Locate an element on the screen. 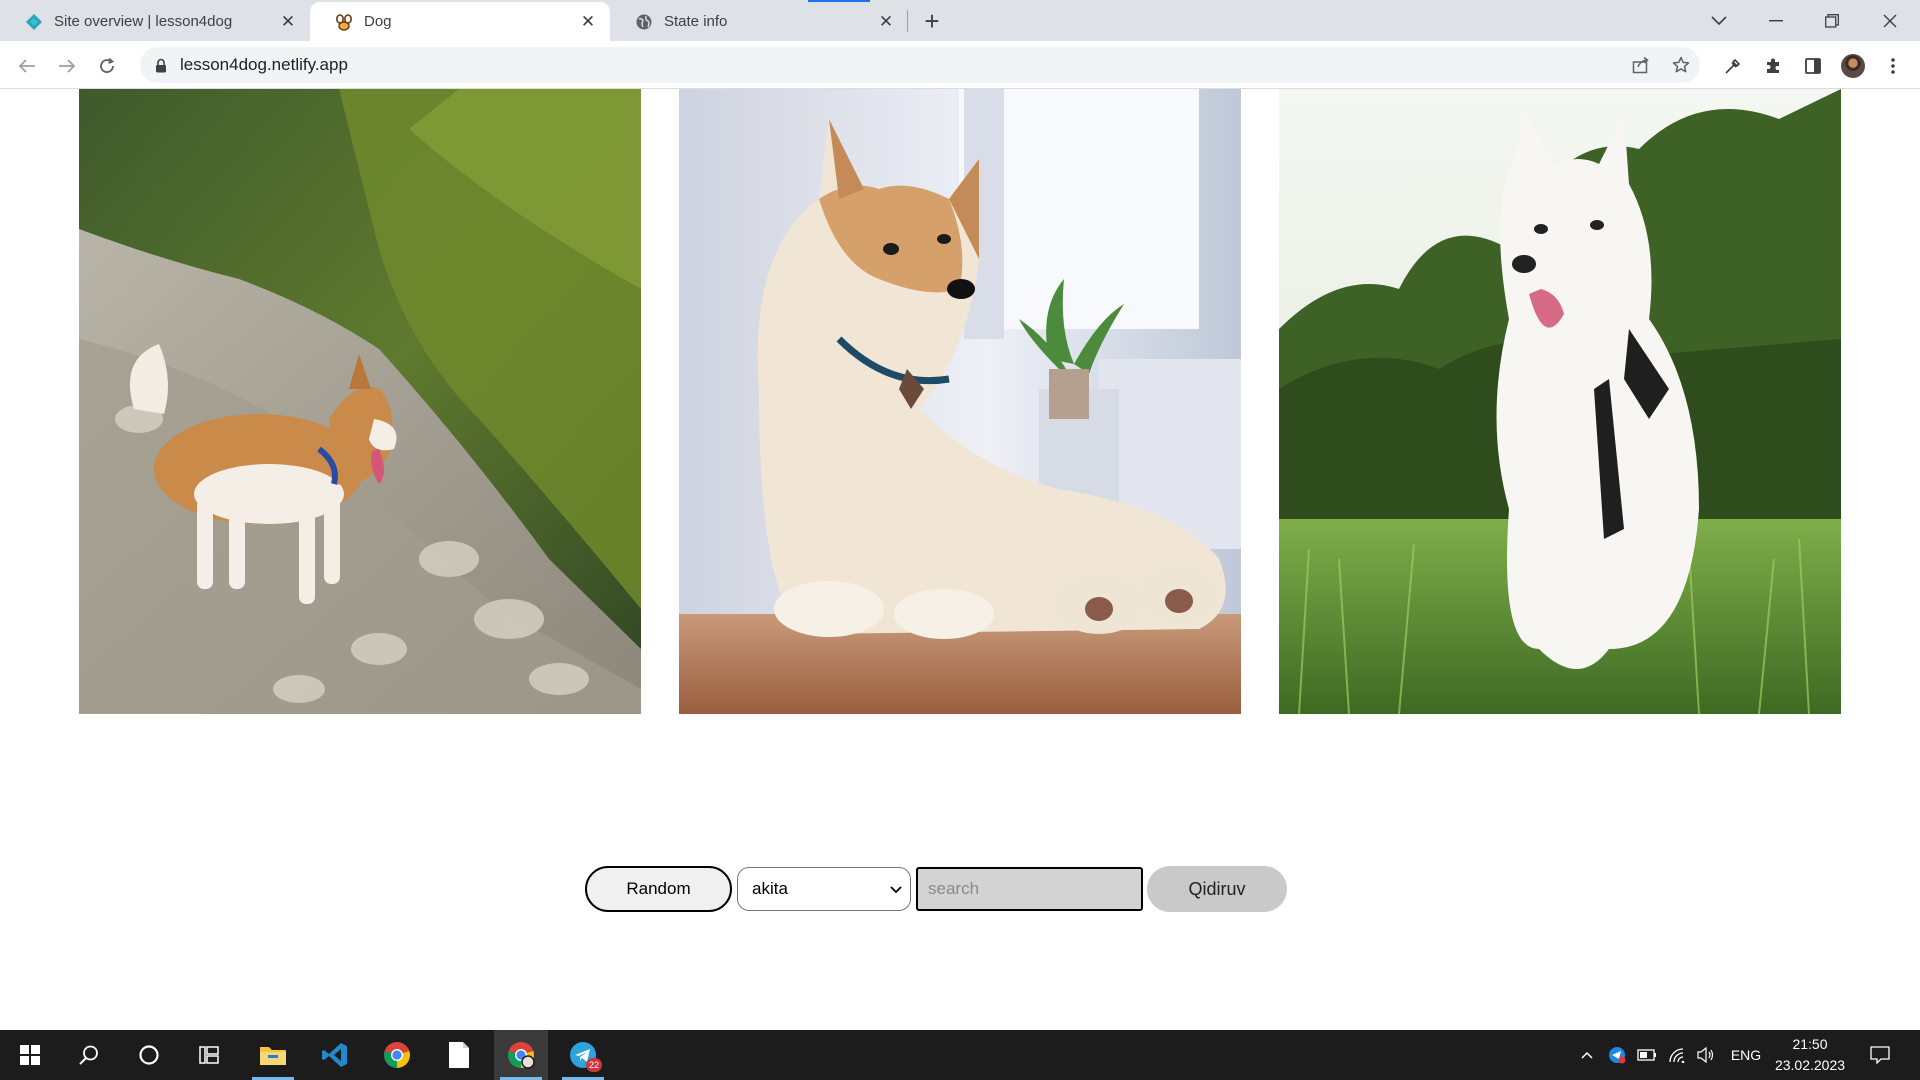 This screenshot has width=1920, height=1080. telegram-icon: 22 is located at coordinates (583, 1055).